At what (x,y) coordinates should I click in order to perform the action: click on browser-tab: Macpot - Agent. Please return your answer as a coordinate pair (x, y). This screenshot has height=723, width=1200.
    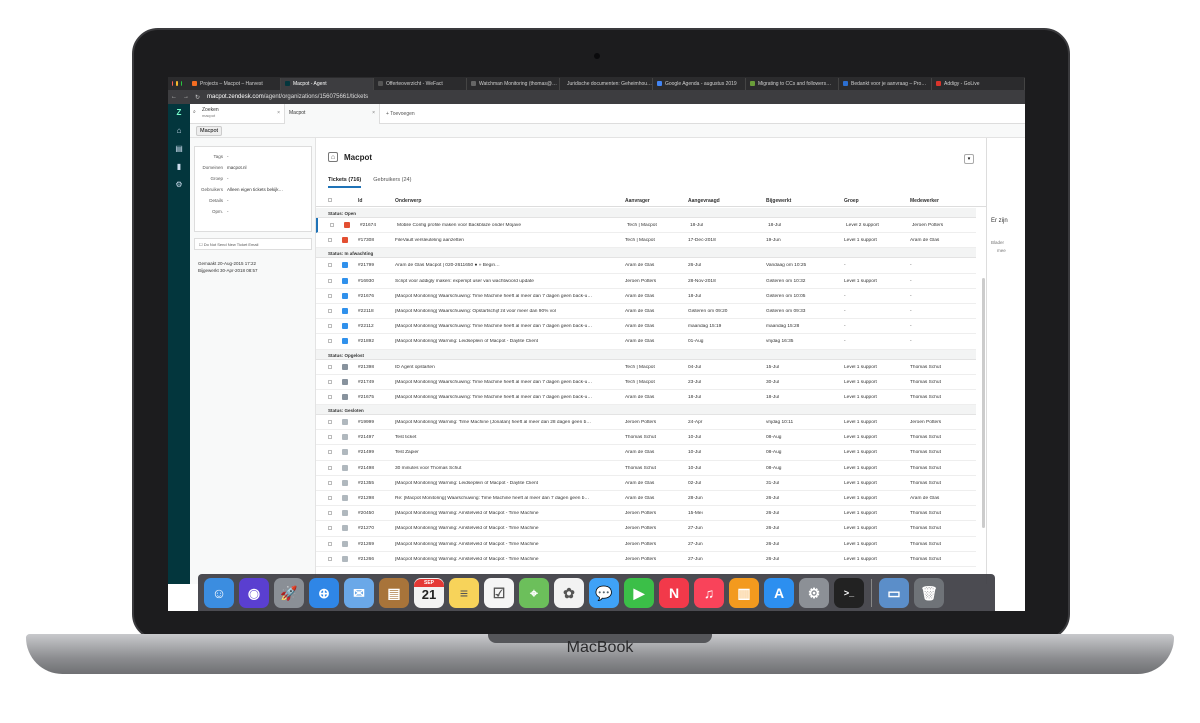
    Looking at the image, I should click on (327, 83).